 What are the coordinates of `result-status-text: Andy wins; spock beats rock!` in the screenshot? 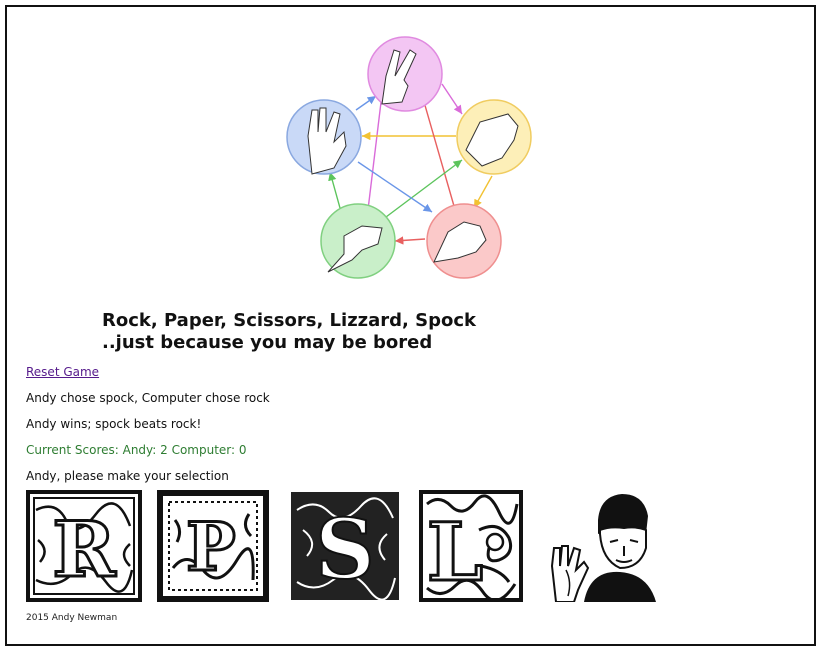 It's located at (114, 424).